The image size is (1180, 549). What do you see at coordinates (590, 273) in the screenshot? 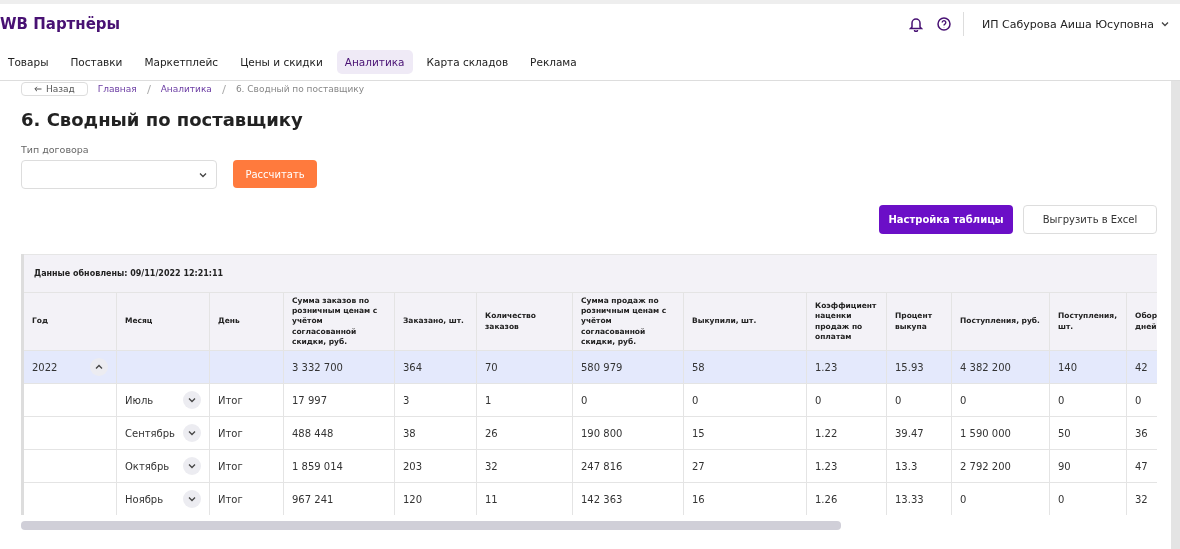
I see `updated-note: Данные обновлены: 09/11/2022 12:21:11` at bounding box center [590, 273].